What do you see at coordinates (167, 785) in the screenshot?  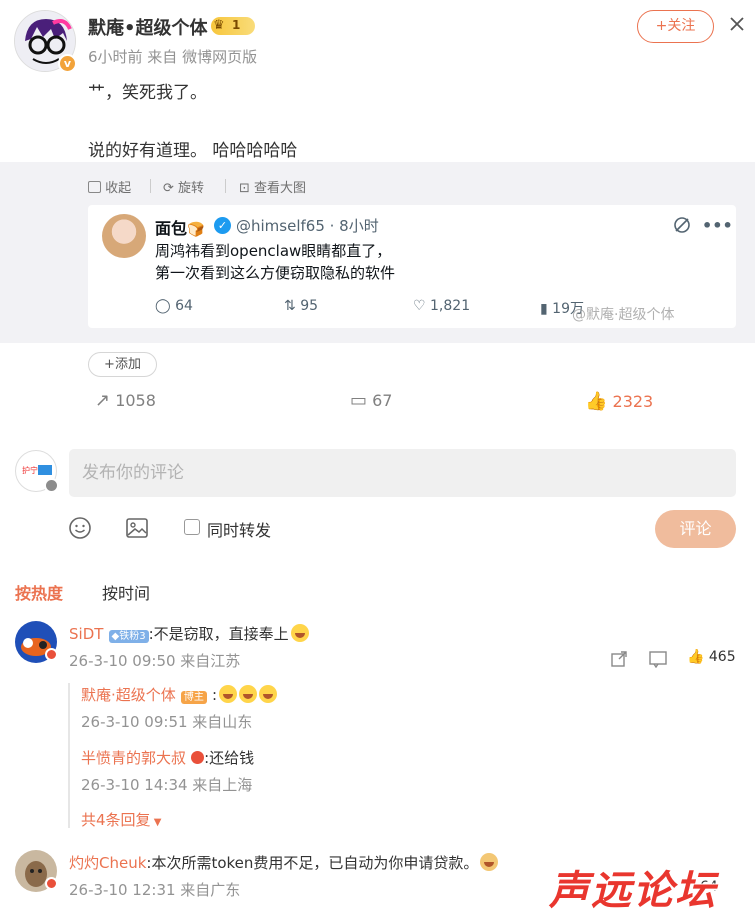 I see `reply-meta: 26-3-10 14:34 来自上海` at bounding box center [167, 785].